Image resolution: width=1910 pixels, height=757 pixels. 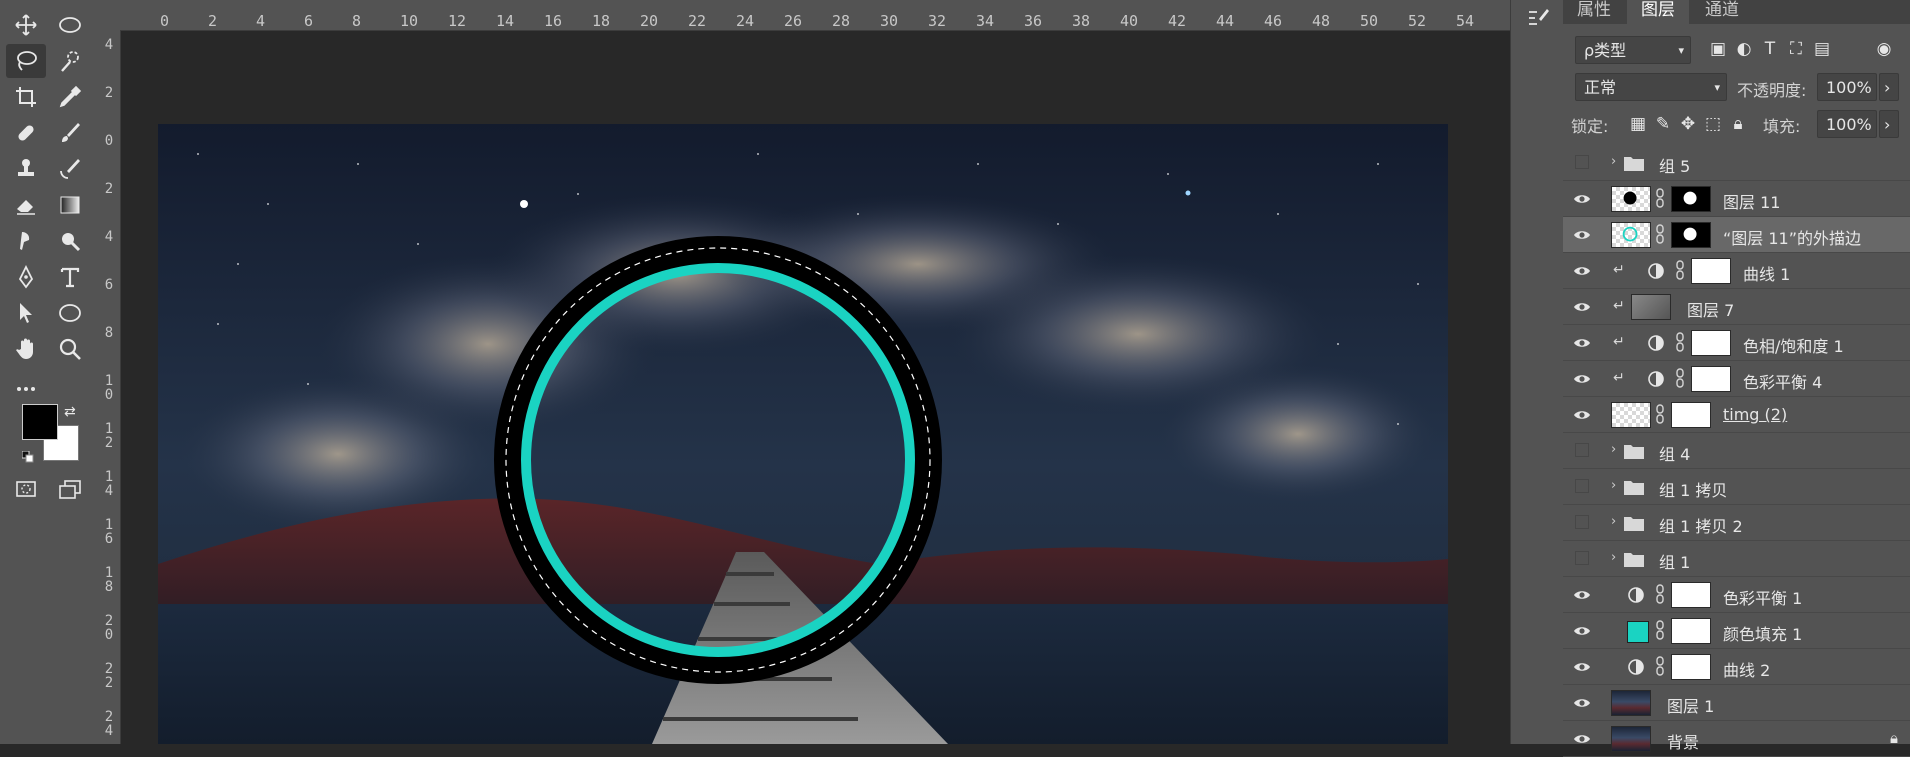 What do you see at coordinates (1796, 49) in the screenshot?
I see `filter-shape-icon: ⛶` at bounding box center [1796, 49].